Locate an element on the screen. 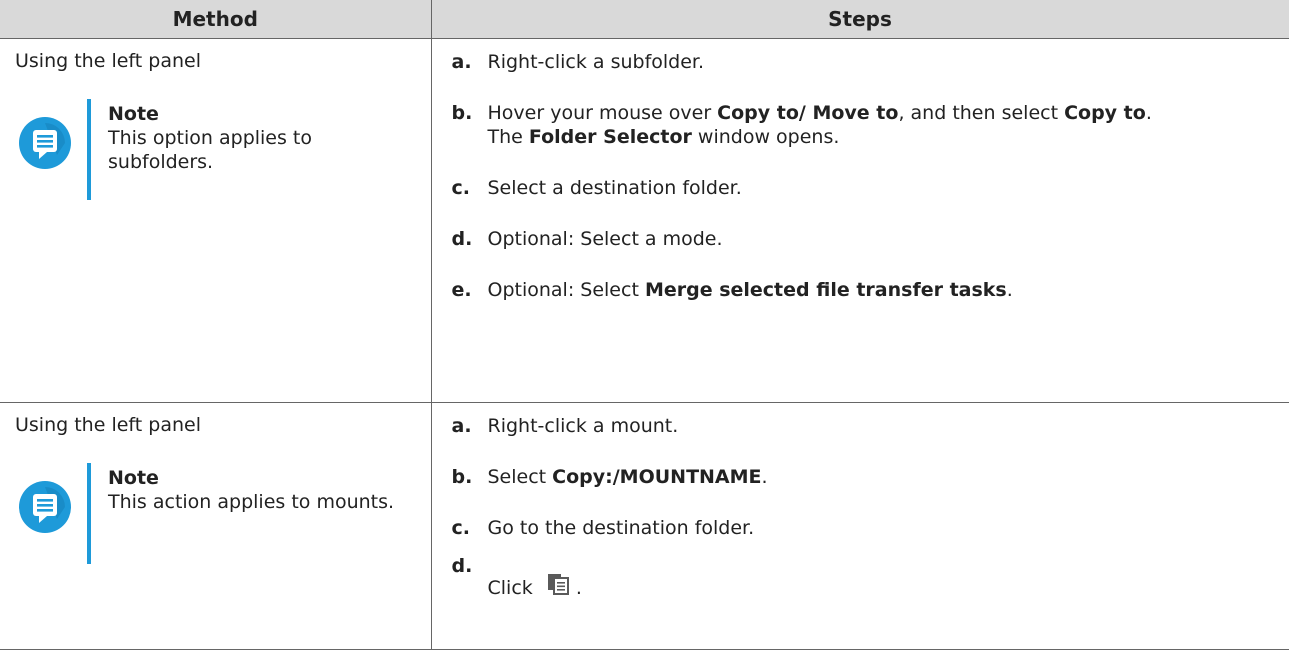  step-b: b. Select Copy:/MOUNTNAME. is located at coordinates (860, 477).